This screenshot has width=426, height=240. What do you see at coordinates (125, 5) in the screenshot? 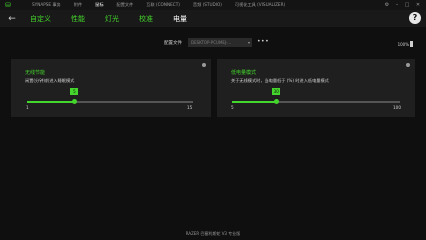
I see `tab-profiles: 配置文件` at bounding box center [125, 5].